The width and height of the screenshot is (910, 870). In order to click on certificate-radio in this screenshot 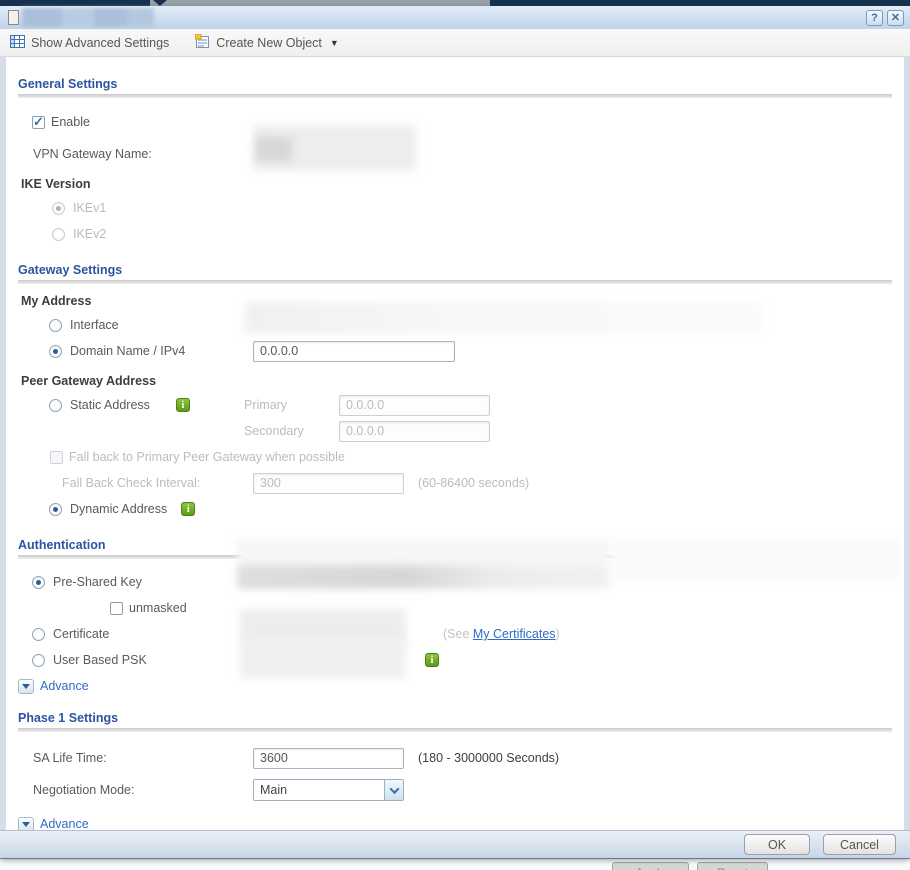, I will do `click(38, 634)`.